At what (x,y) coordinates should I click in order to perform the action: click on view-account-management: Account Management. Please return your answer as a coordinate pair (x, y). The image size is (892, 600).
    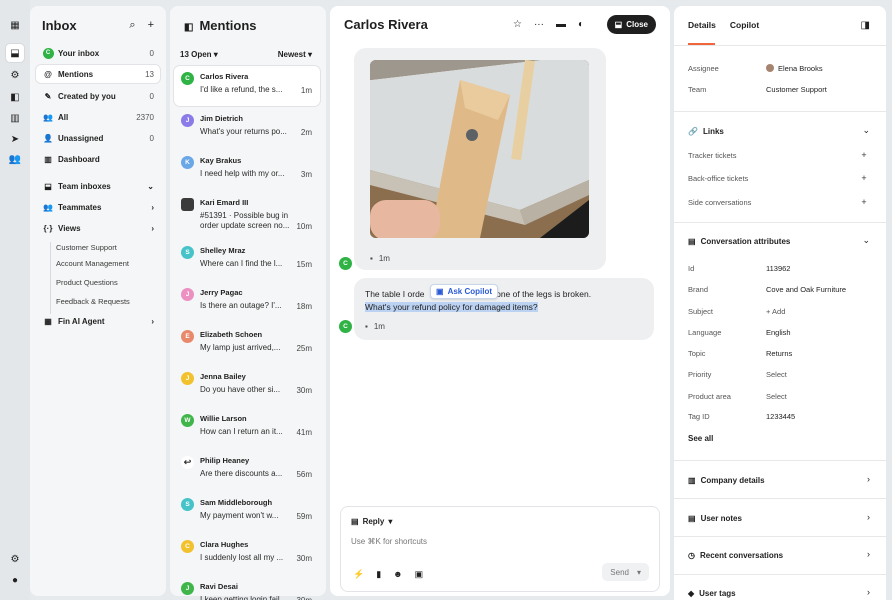
    Looking at the image, I should click on (92, 263).